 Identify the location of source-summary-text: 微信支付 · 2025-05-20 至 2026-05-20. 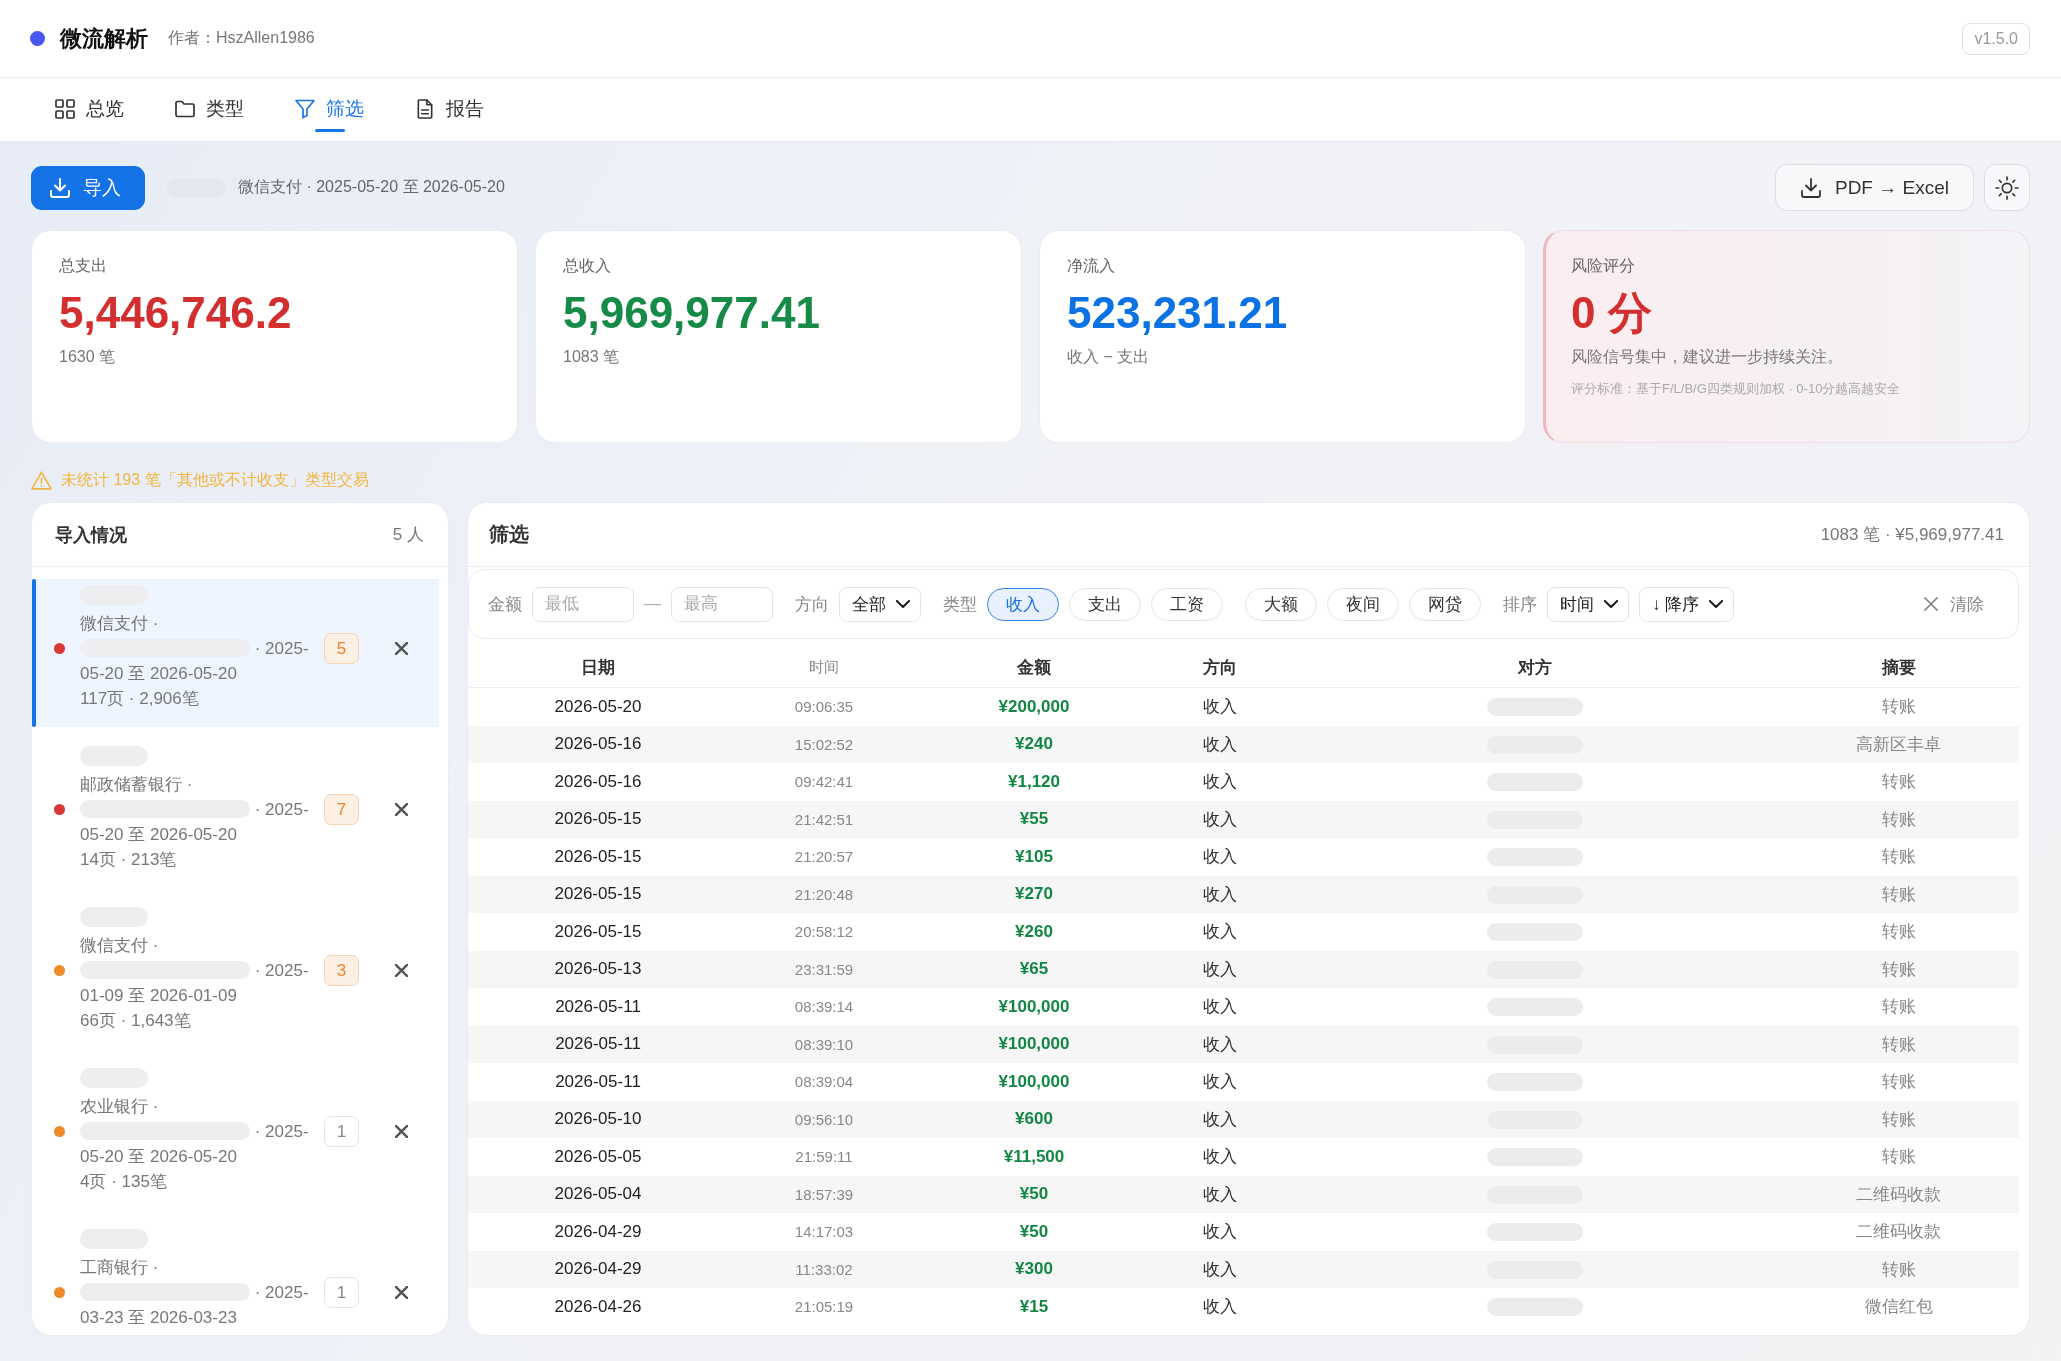
(371, 187).